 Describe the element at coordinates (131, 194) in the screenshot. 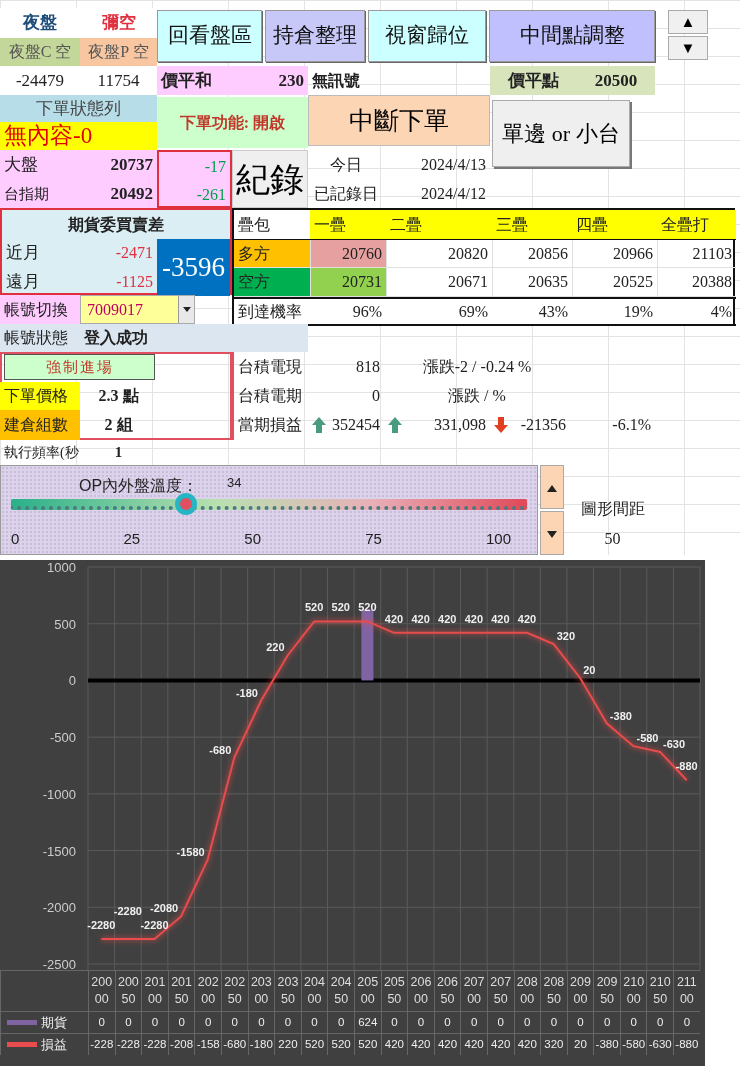

I see `market-value: 20492` at that location.